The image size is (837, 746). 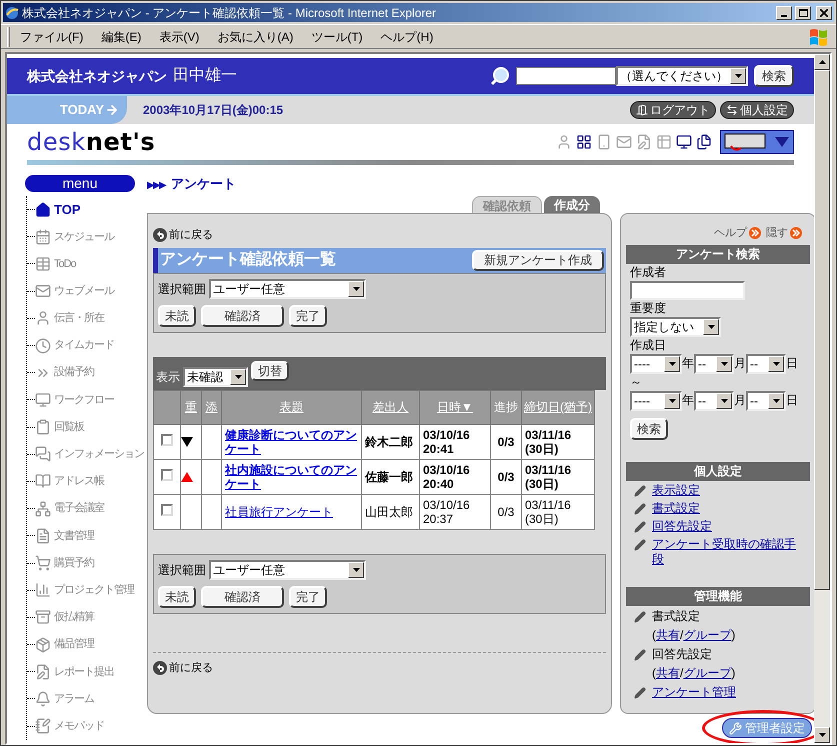 What do you see at coordinates (682, 76) in the screenshot?
I see `search-category-select: （選んでください）` at bounding box center [682, 76].